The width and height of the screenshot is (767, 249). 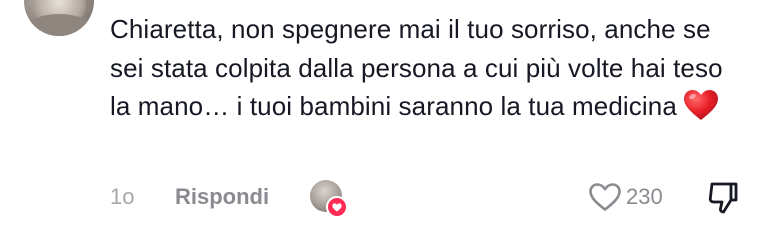 I want to click on small-heart-icon, so click(x=337, y=207).